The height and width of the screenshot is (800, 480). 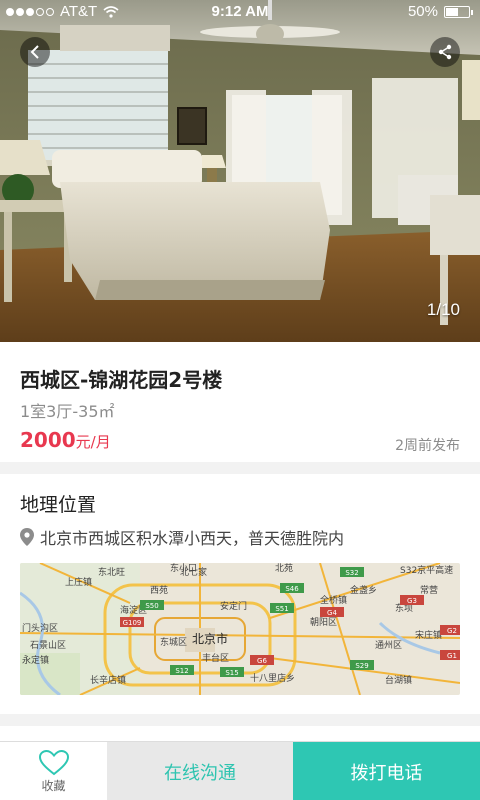 I want to click on road-shield-label: G1, so click(x=452, y=656).